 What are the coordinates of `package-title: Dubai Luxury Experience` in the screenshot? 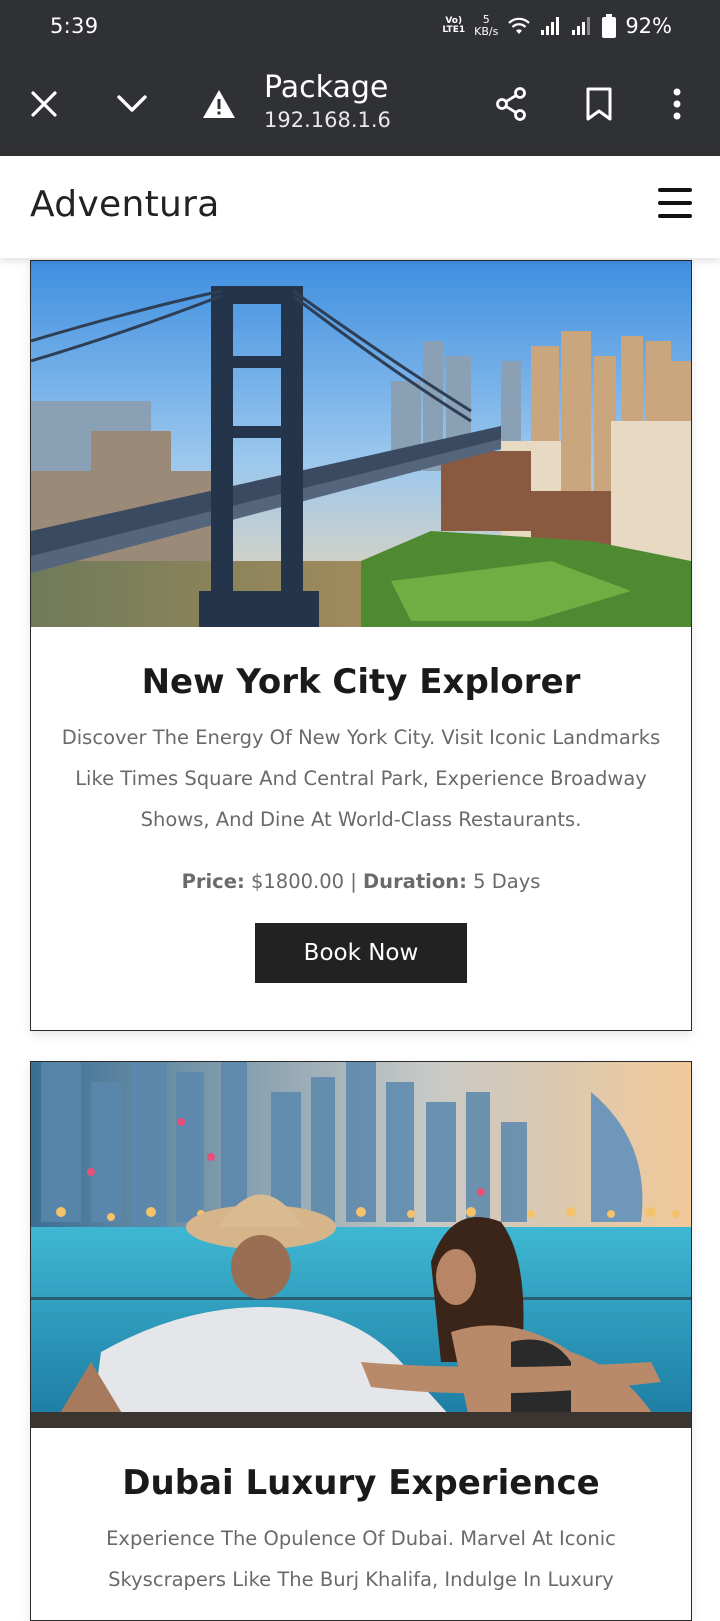 It's located at (361, 1483).